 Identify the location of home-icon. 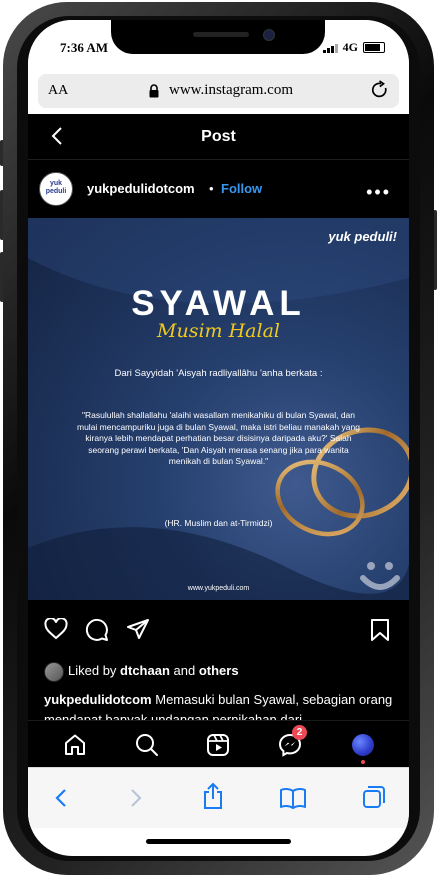
(75, 745).